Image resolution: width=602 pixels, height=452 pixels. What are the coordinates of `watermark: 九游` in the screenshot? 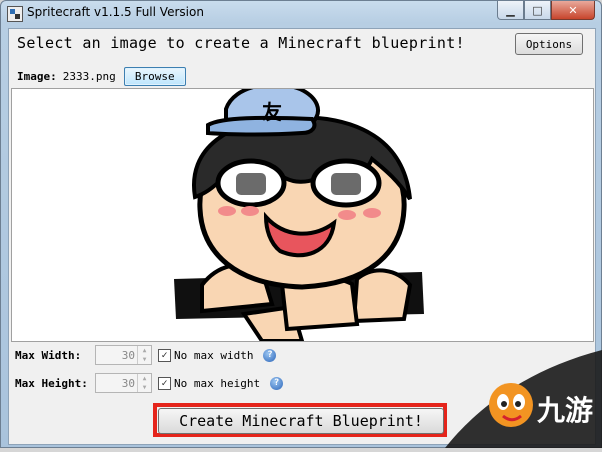 It's located at (523, 399).